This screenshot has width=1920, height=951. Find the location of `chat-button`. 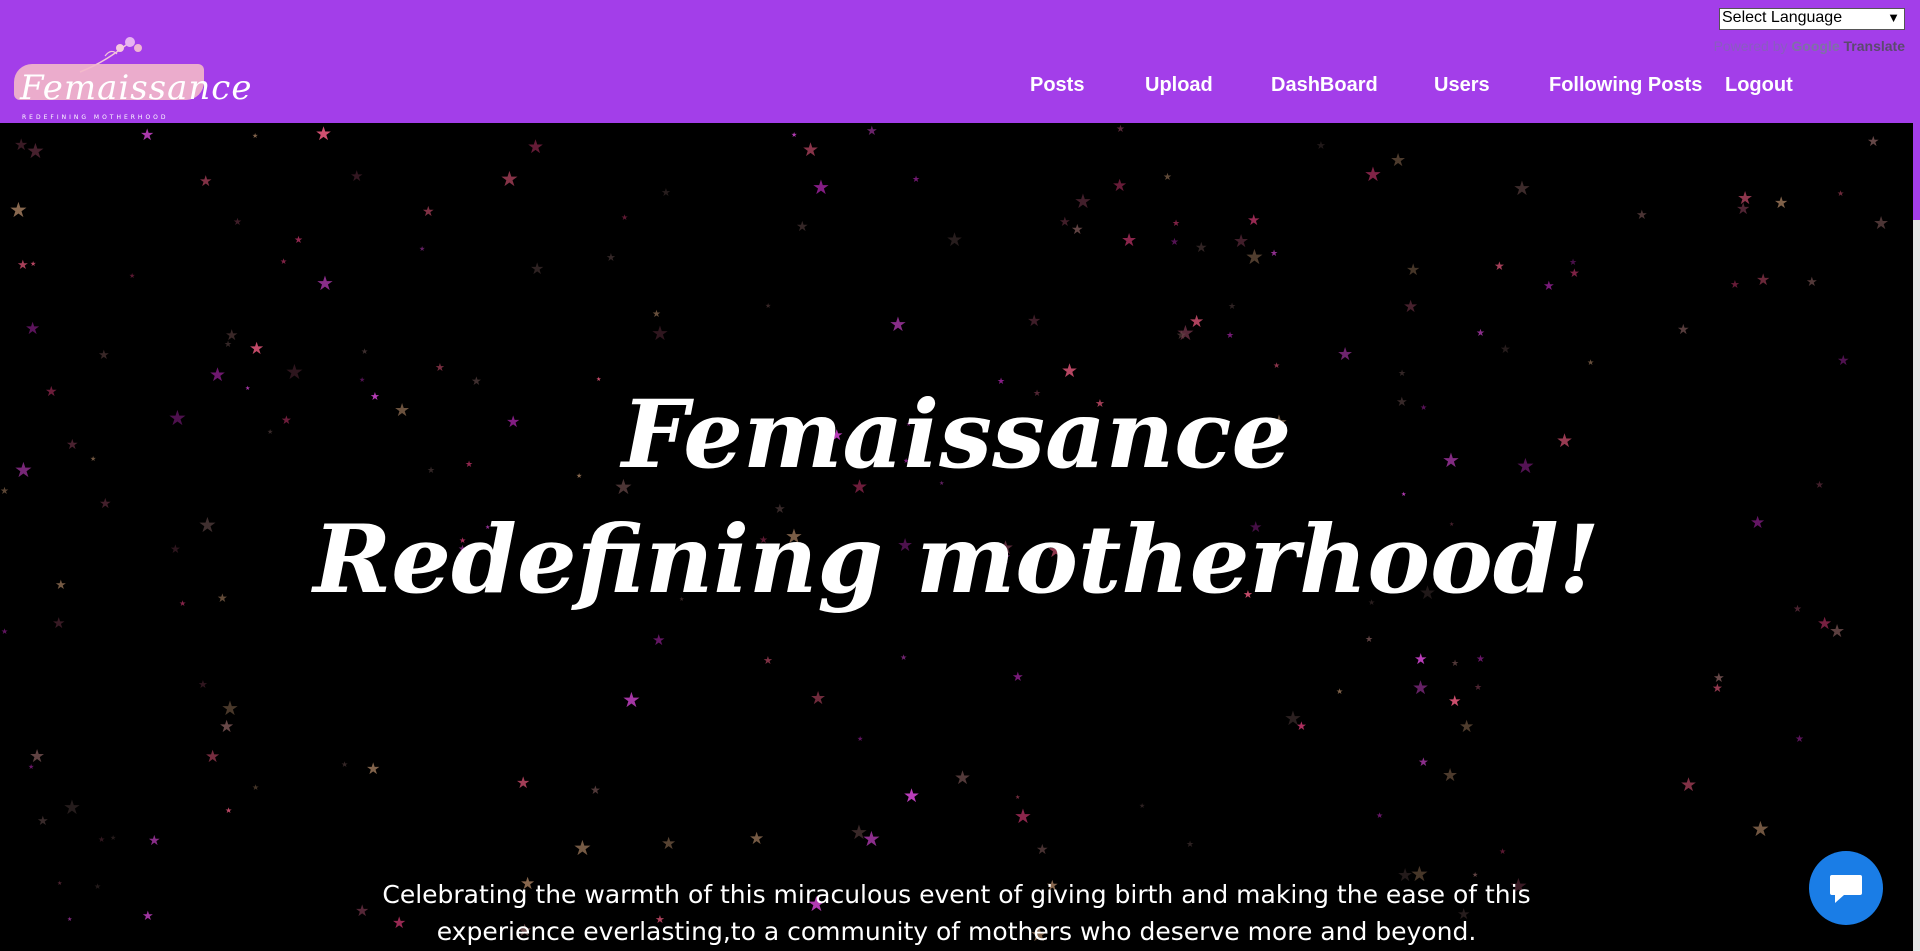

chat-button is located at coordinates (1846, 888).